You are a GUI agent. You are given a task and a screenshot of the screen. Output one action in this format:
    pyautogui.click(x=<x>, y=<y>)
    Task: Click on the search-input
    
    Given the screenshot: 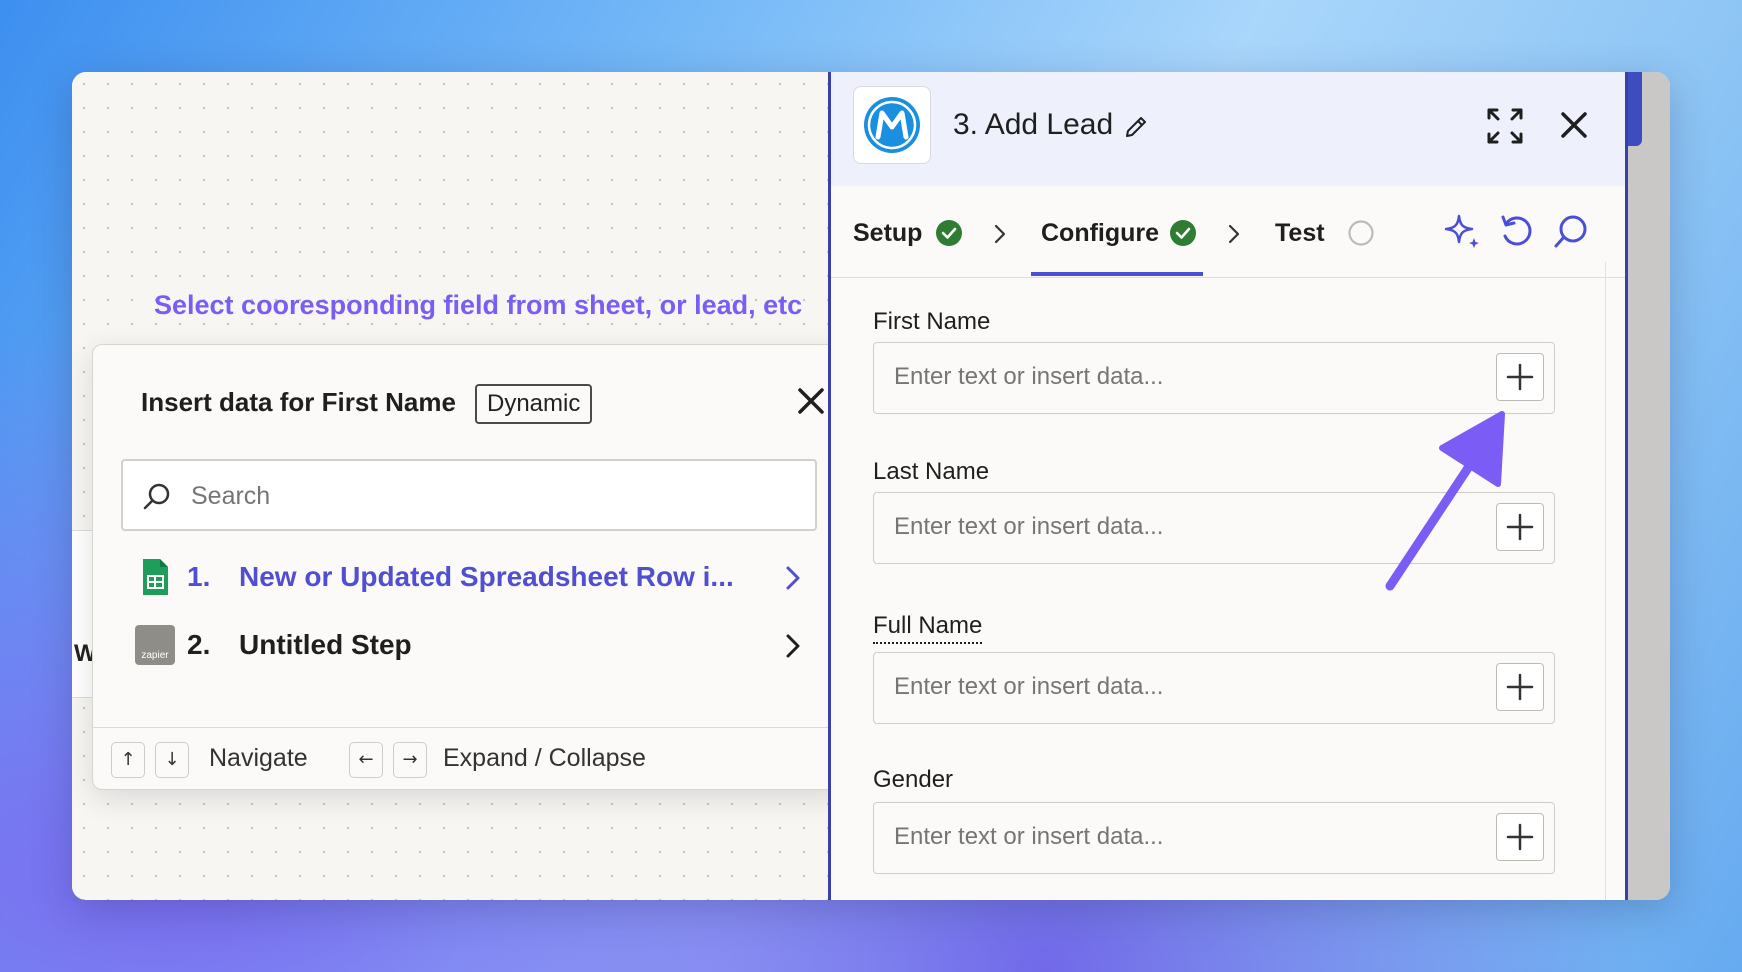 What is the action you would take?
    pyautogui.click(x=491, y=496)
    